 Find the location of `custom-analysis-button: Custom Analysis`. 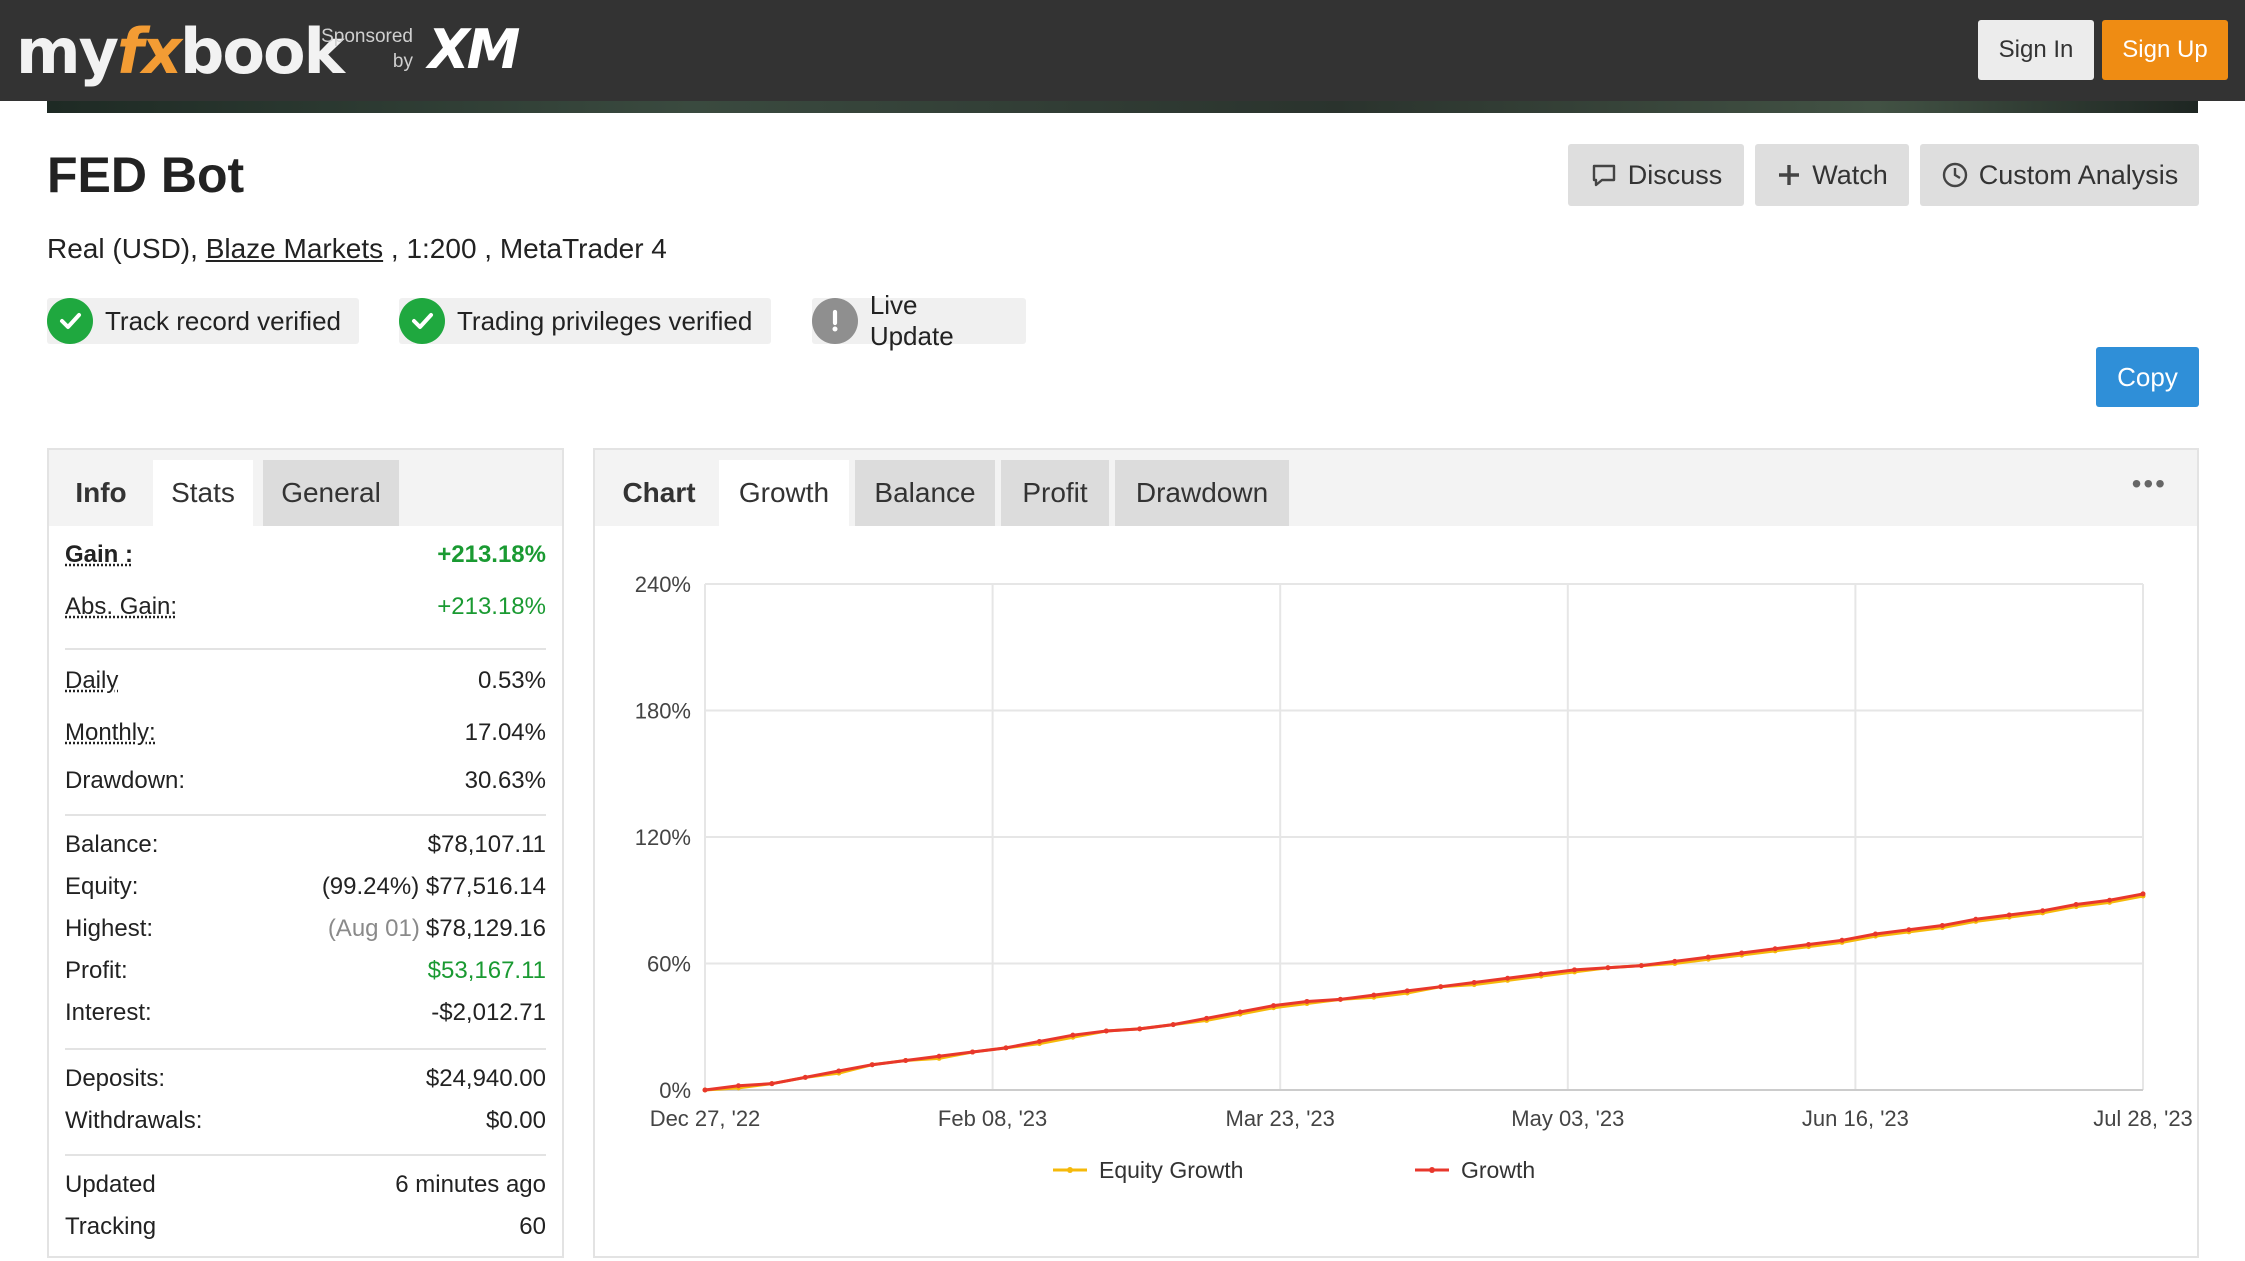

custom-analysis-button: Custom Analysis is located at coordinates (2059, 175).